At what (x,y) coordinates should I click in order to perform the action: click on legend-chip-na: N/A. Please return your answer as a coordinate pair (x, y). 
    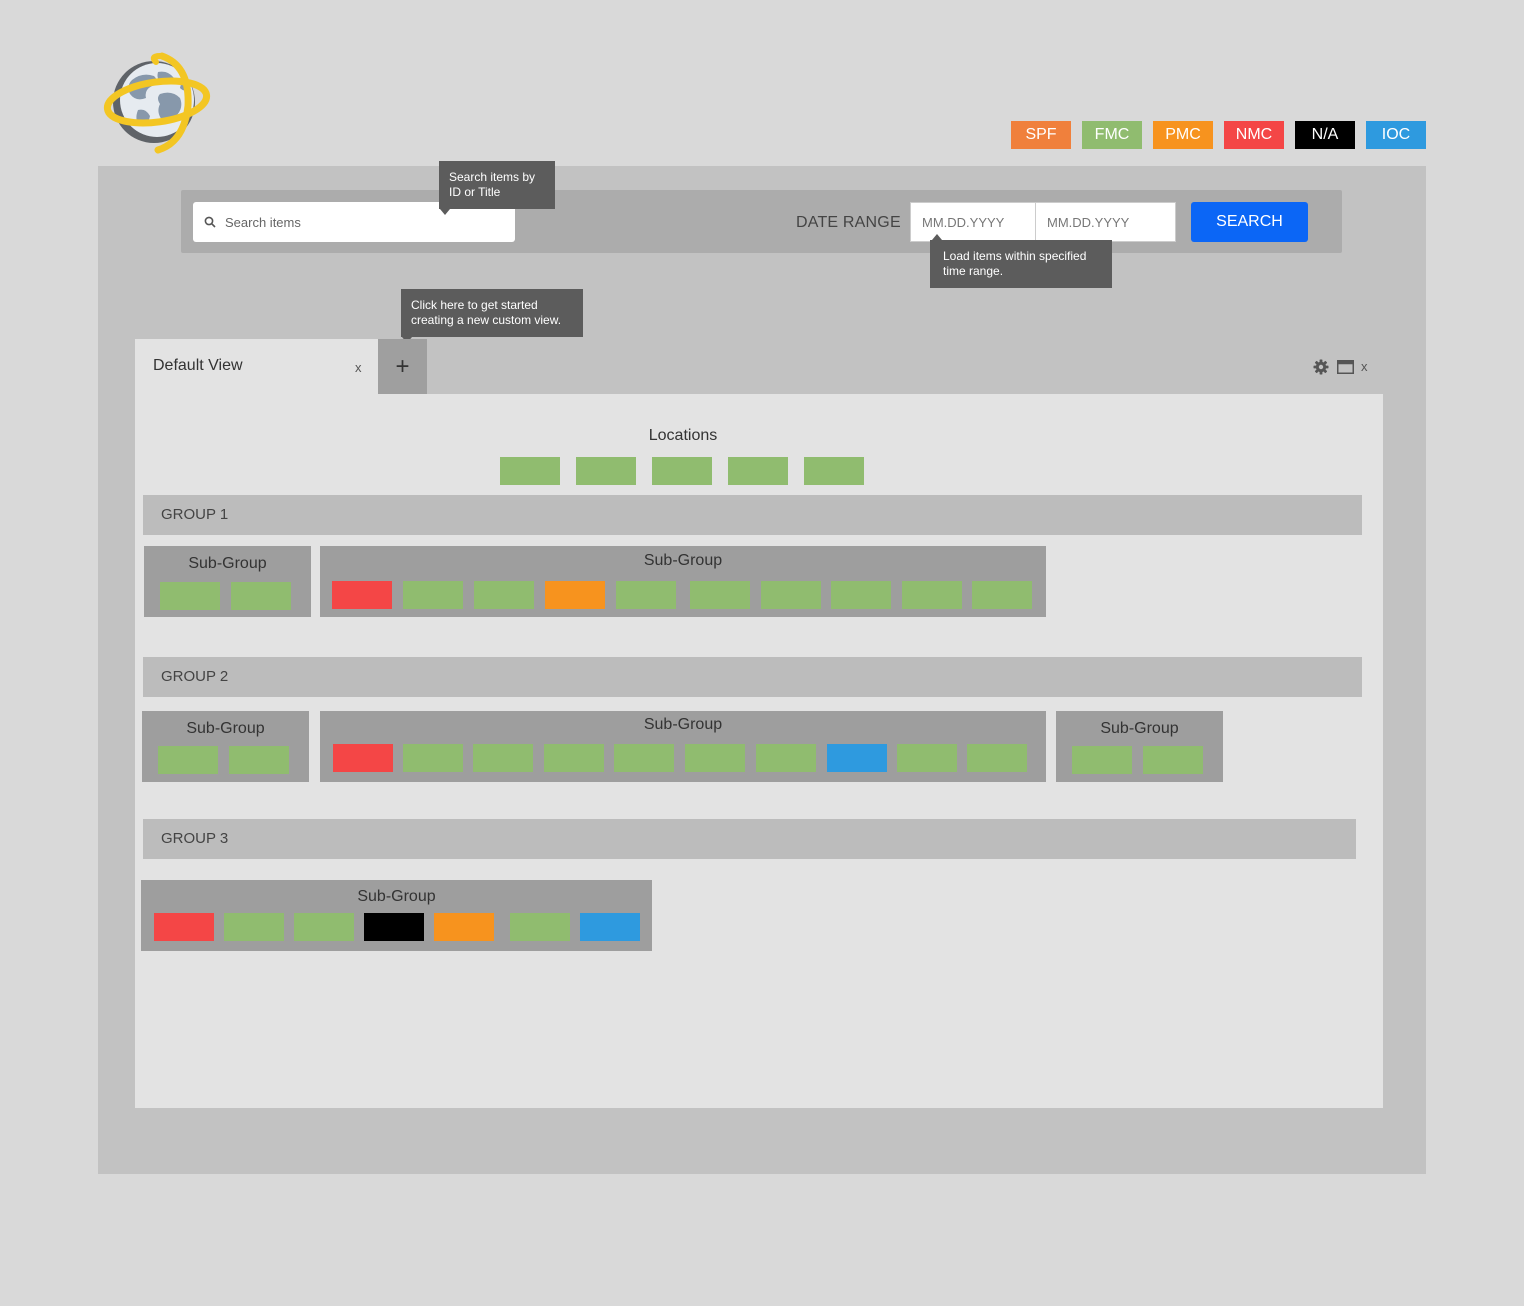
    Looking at the image, I should click on (1325, 135).